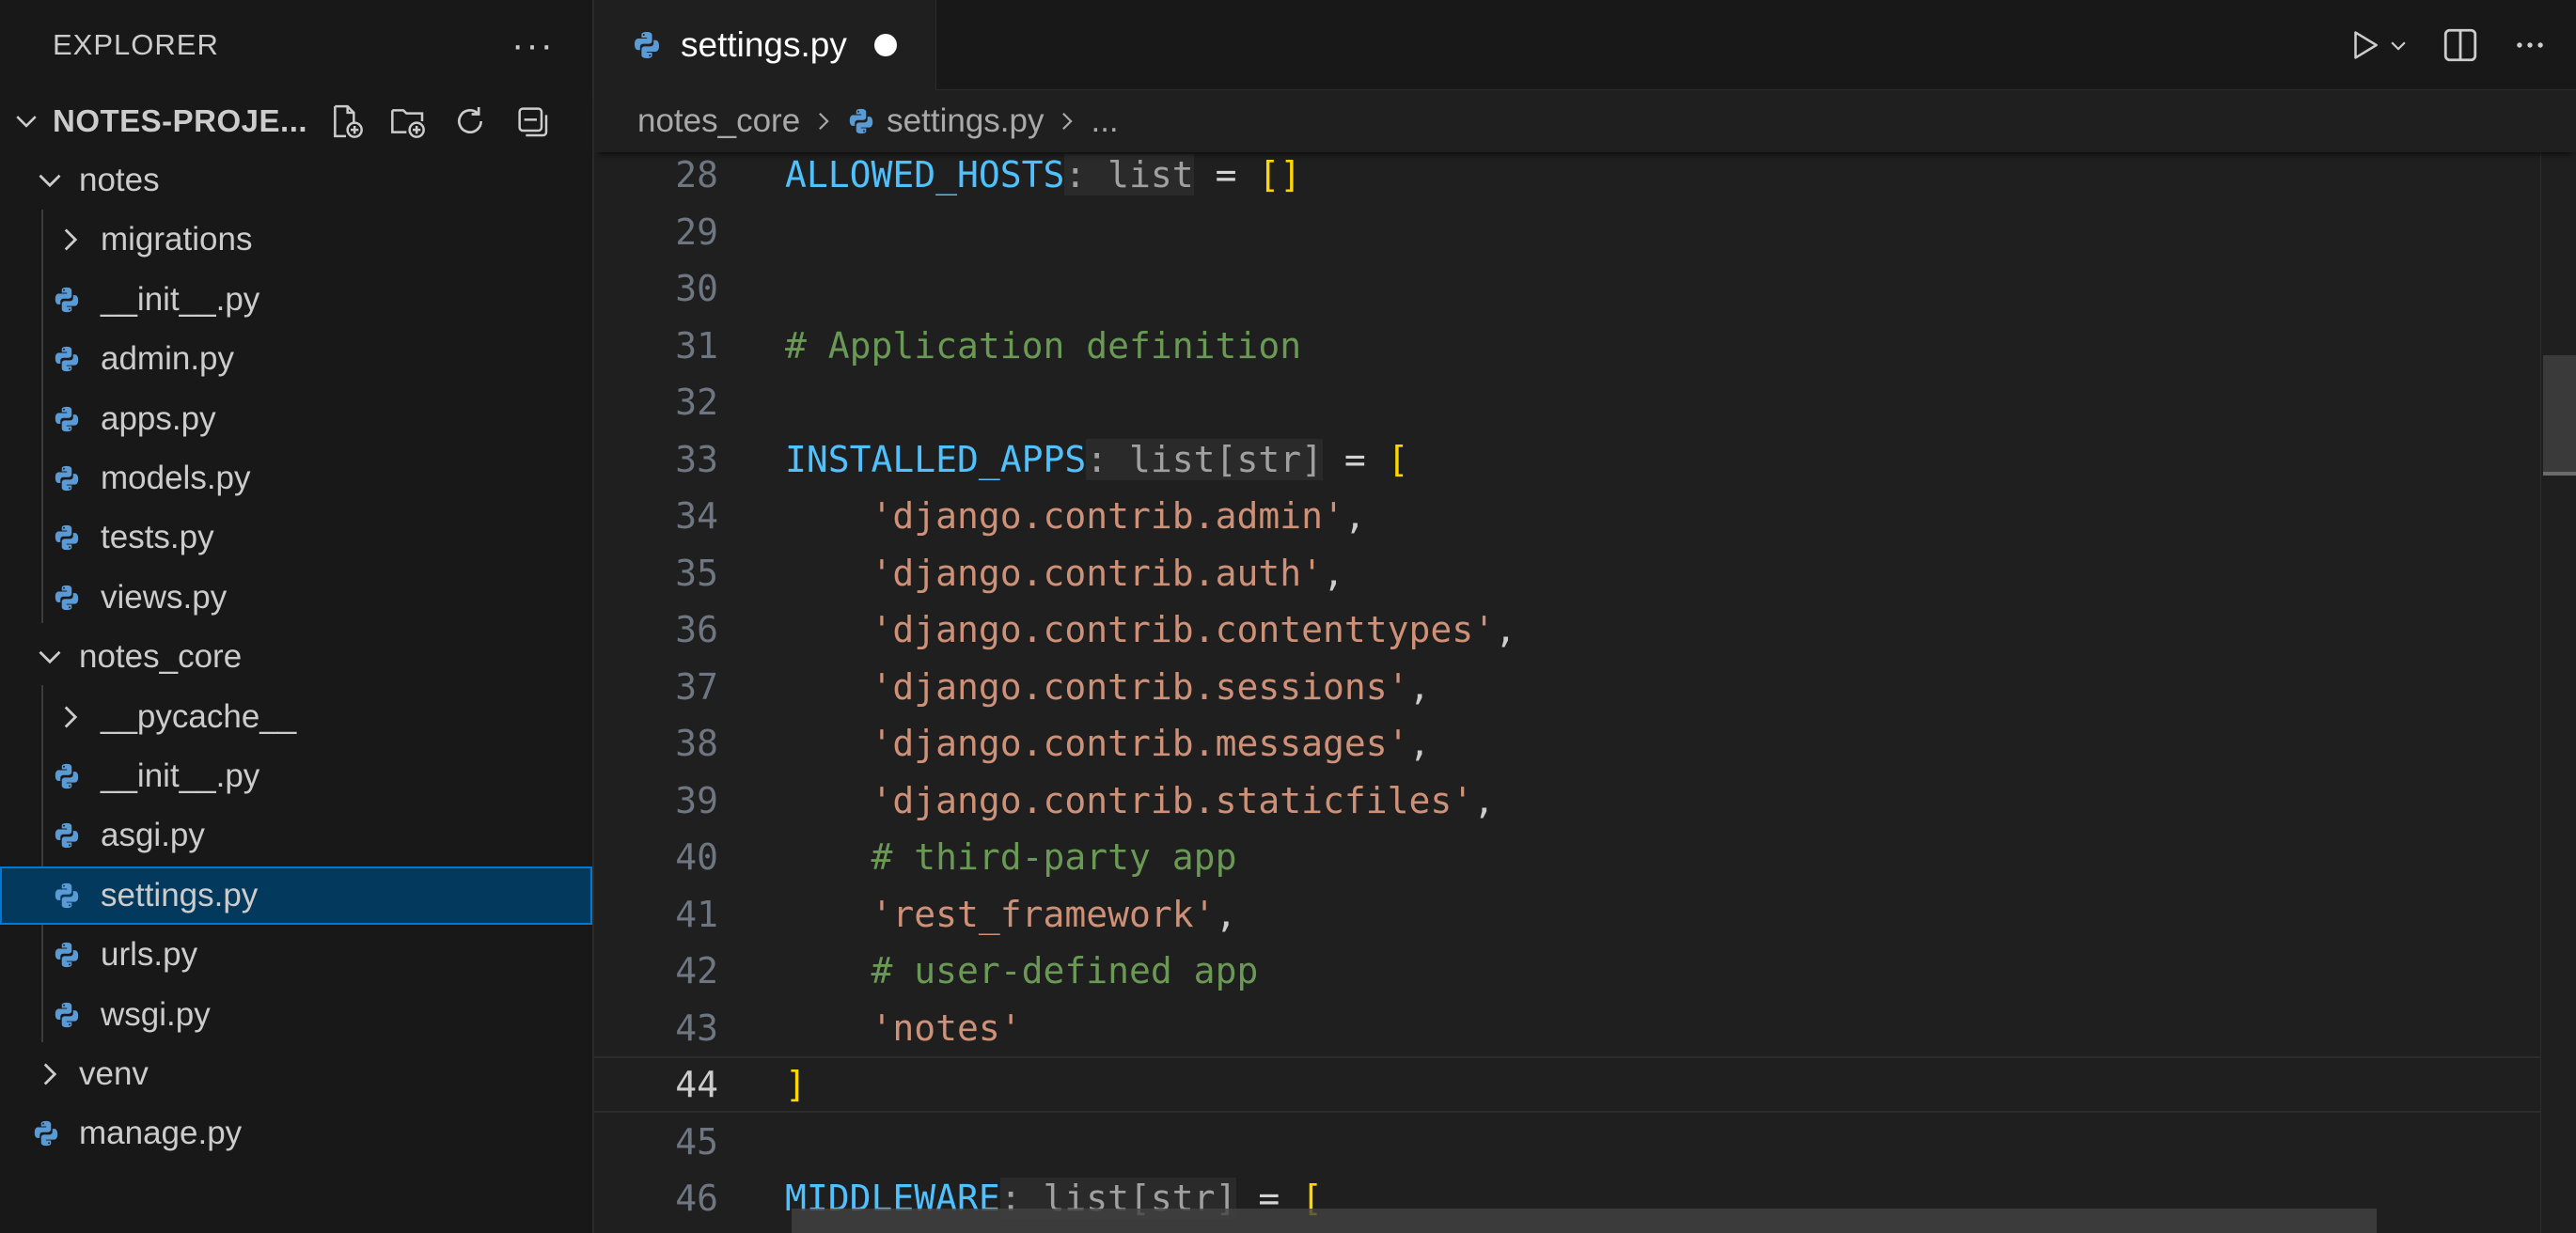  What do you see at coordinates (1583, 459) in the screenshot?
I see `code-line: 33 INSTALLED_APPS: list[str] = [` at bounding box center [1583, 459].